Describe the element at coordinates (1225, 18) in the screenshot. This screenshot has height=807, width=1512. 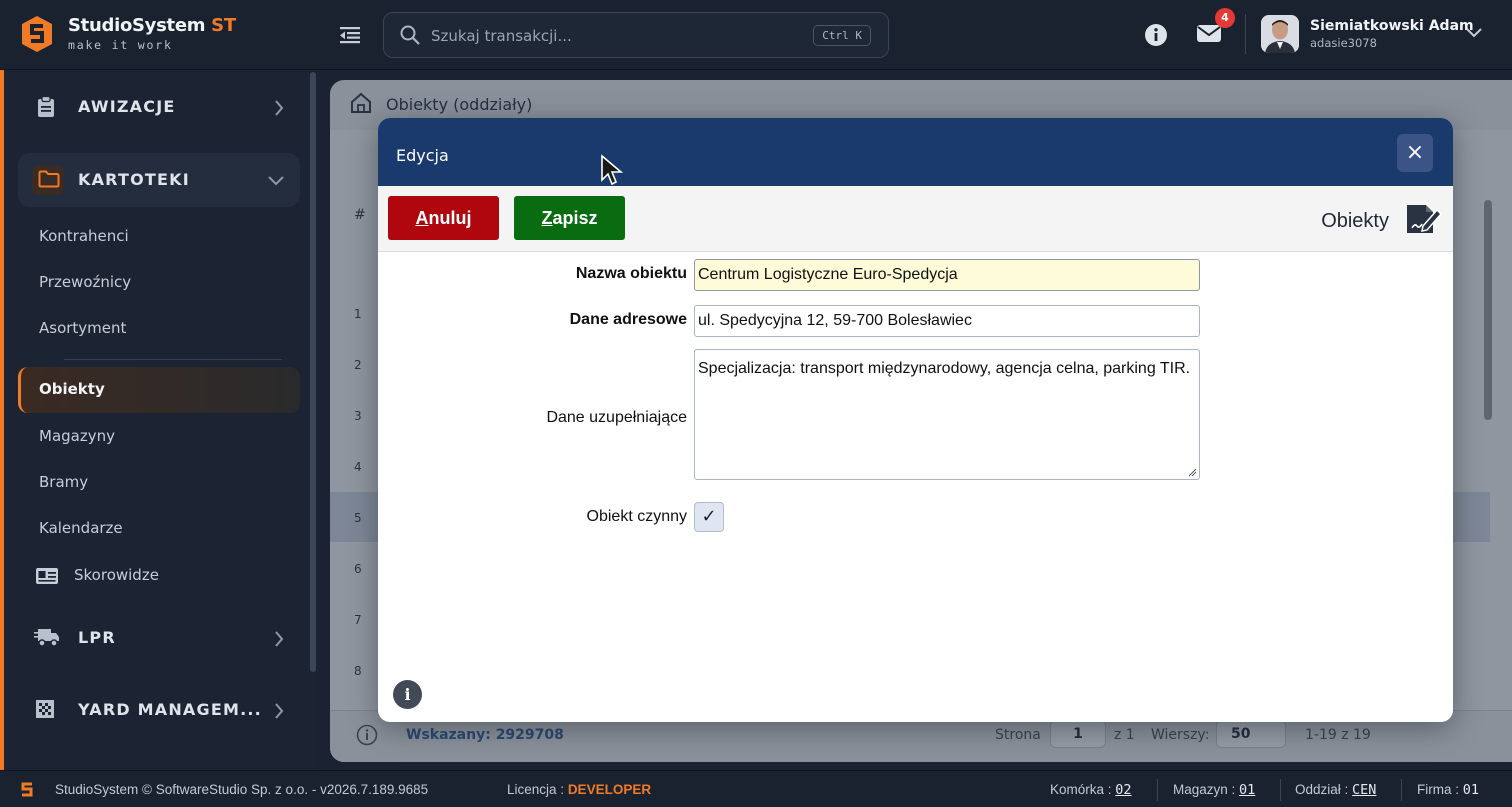
I see `notification-badge: 4` at that location.